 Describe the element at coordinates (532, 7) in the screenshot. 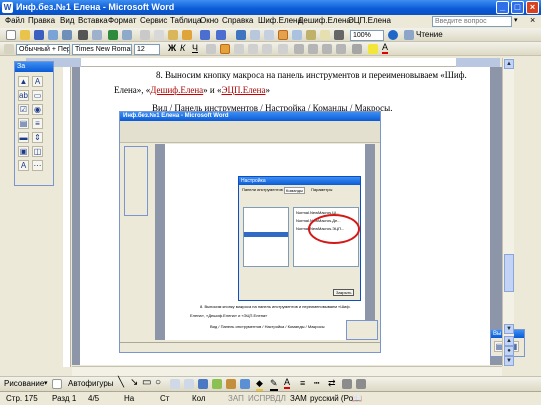

I see `close-icon: ×` at that location.